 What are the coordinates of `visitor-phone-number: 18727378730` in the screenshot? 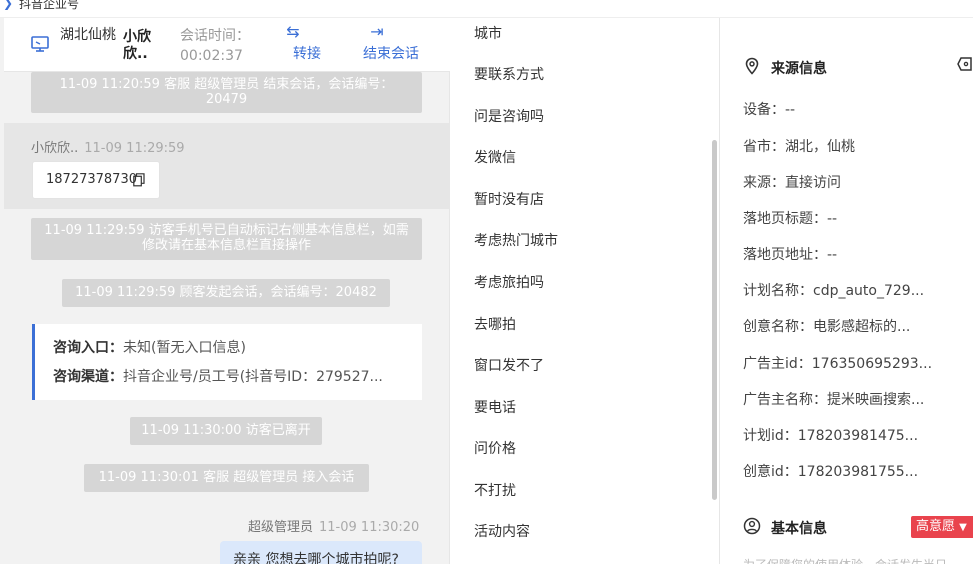 It's located at (91, 179).